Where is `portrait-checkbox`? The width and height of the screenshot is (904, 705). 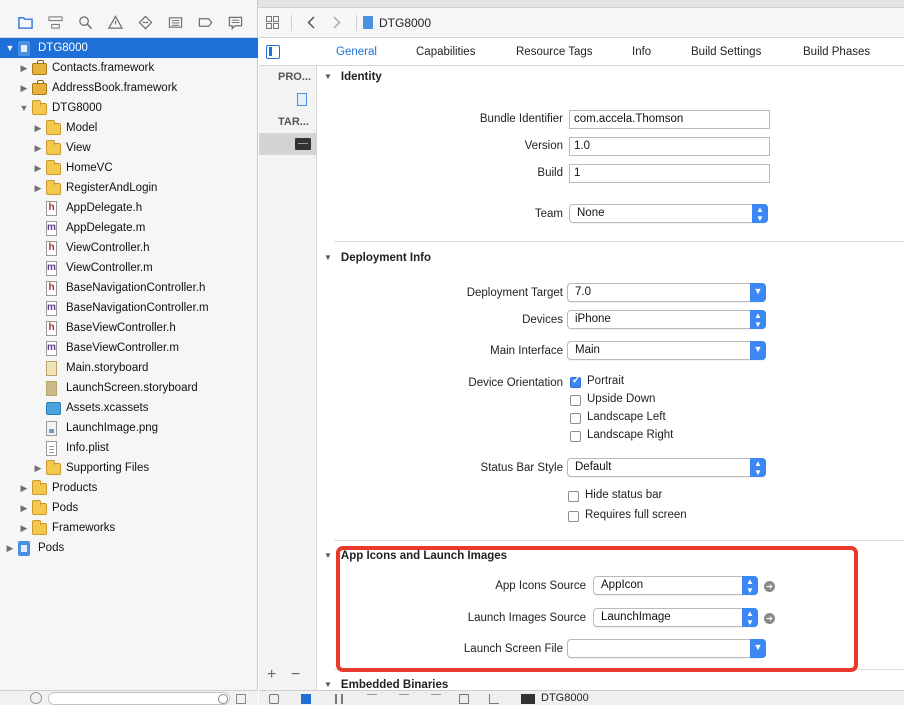 portrait-checkbox is located at coordinates (575, 381).